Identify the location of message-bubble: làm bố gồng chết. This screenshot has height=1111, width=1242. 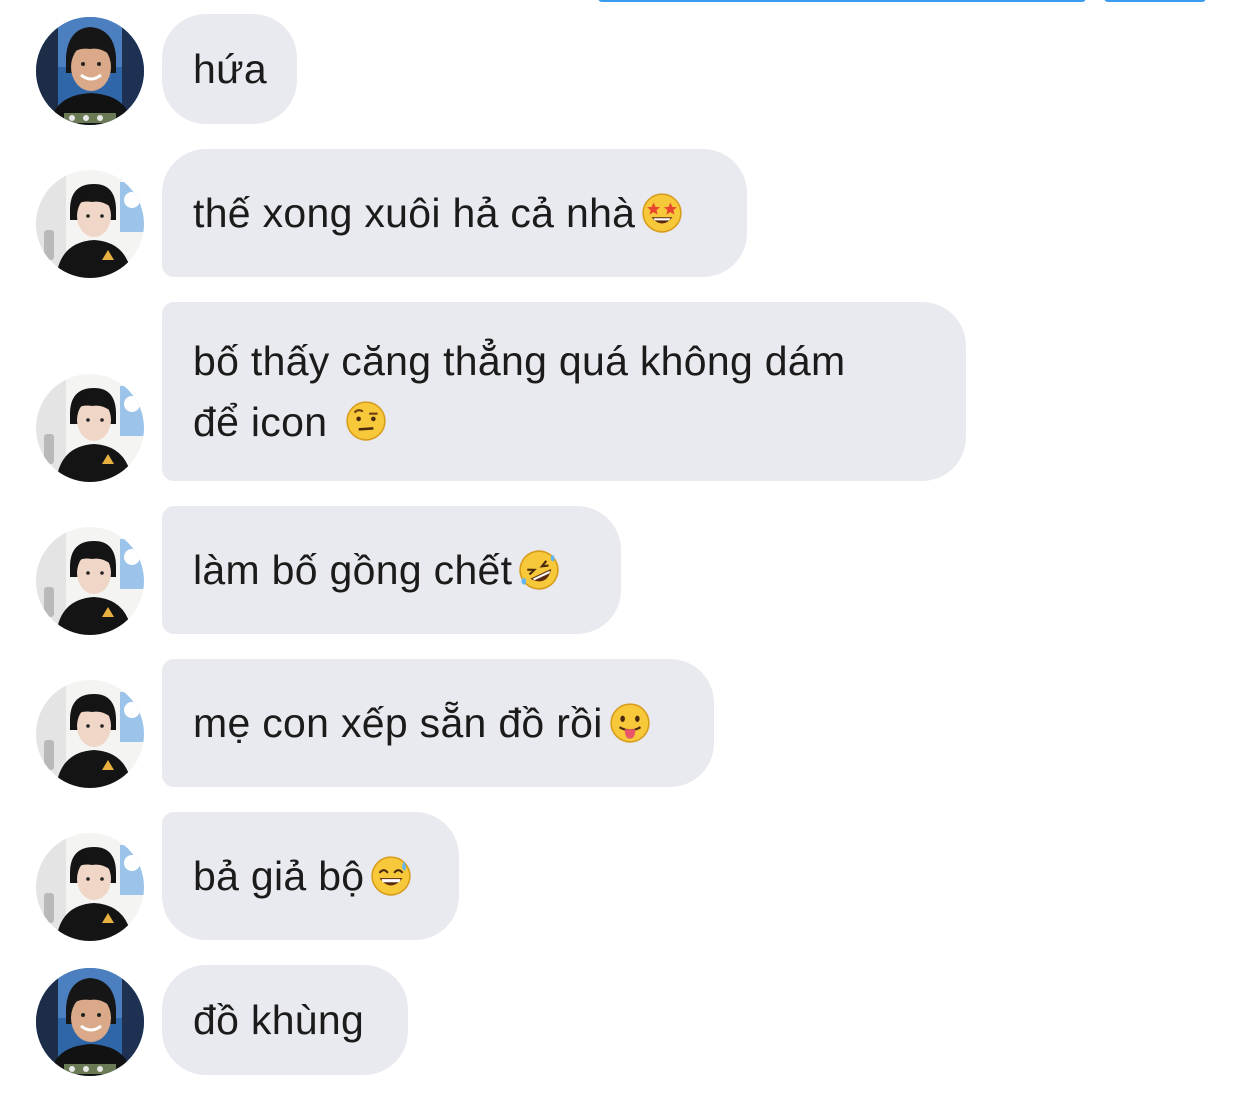
(391, 570).